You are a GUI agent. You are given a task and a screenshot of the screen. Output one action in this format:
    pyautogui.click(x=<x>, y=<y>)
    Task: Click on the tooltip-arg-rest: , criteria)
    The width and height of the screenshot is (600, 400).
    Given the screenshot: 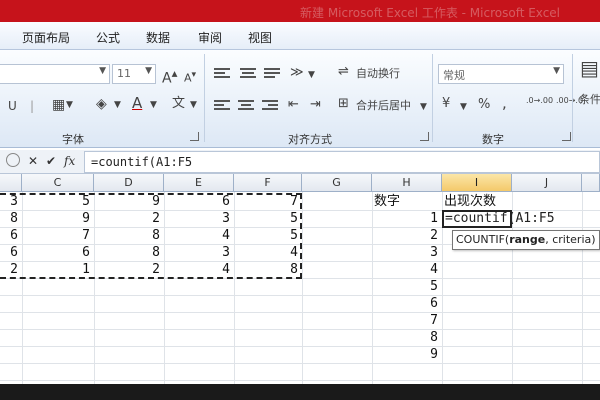 What is the action you would take?
    pyautogui.click(x=570, y=239)
    